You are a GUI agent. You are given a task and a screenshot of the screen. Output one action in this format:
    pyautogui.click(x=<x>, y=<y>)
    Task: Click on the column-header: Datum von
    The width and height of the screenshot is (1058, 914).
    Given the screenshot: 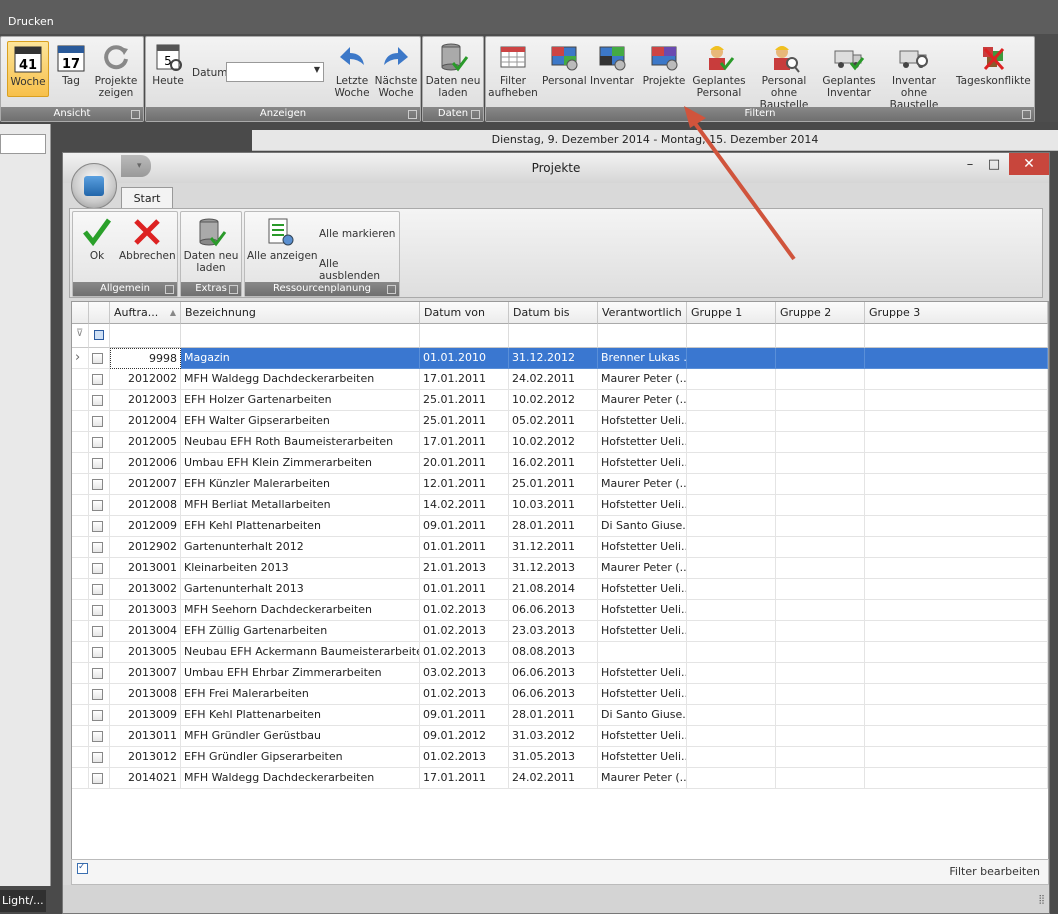 What is the action you would take?
    pyautogui.click(x=464, y=313)
    